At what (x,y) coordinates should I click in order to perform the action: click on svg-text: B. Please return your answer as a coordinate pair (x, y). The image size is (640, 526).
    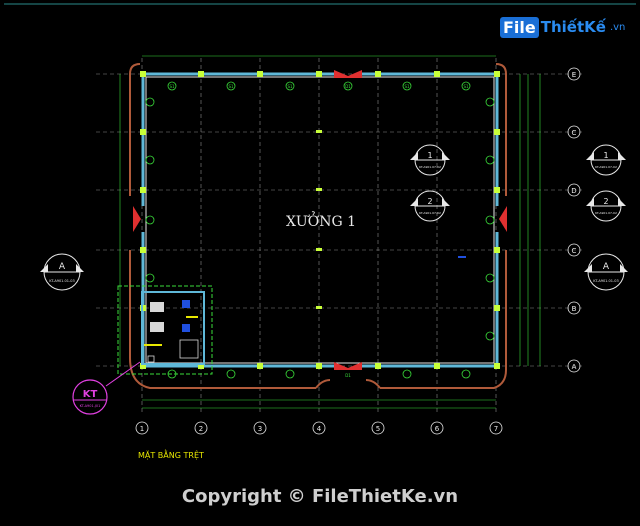
    Looking at the image, I should click on (574, 309).